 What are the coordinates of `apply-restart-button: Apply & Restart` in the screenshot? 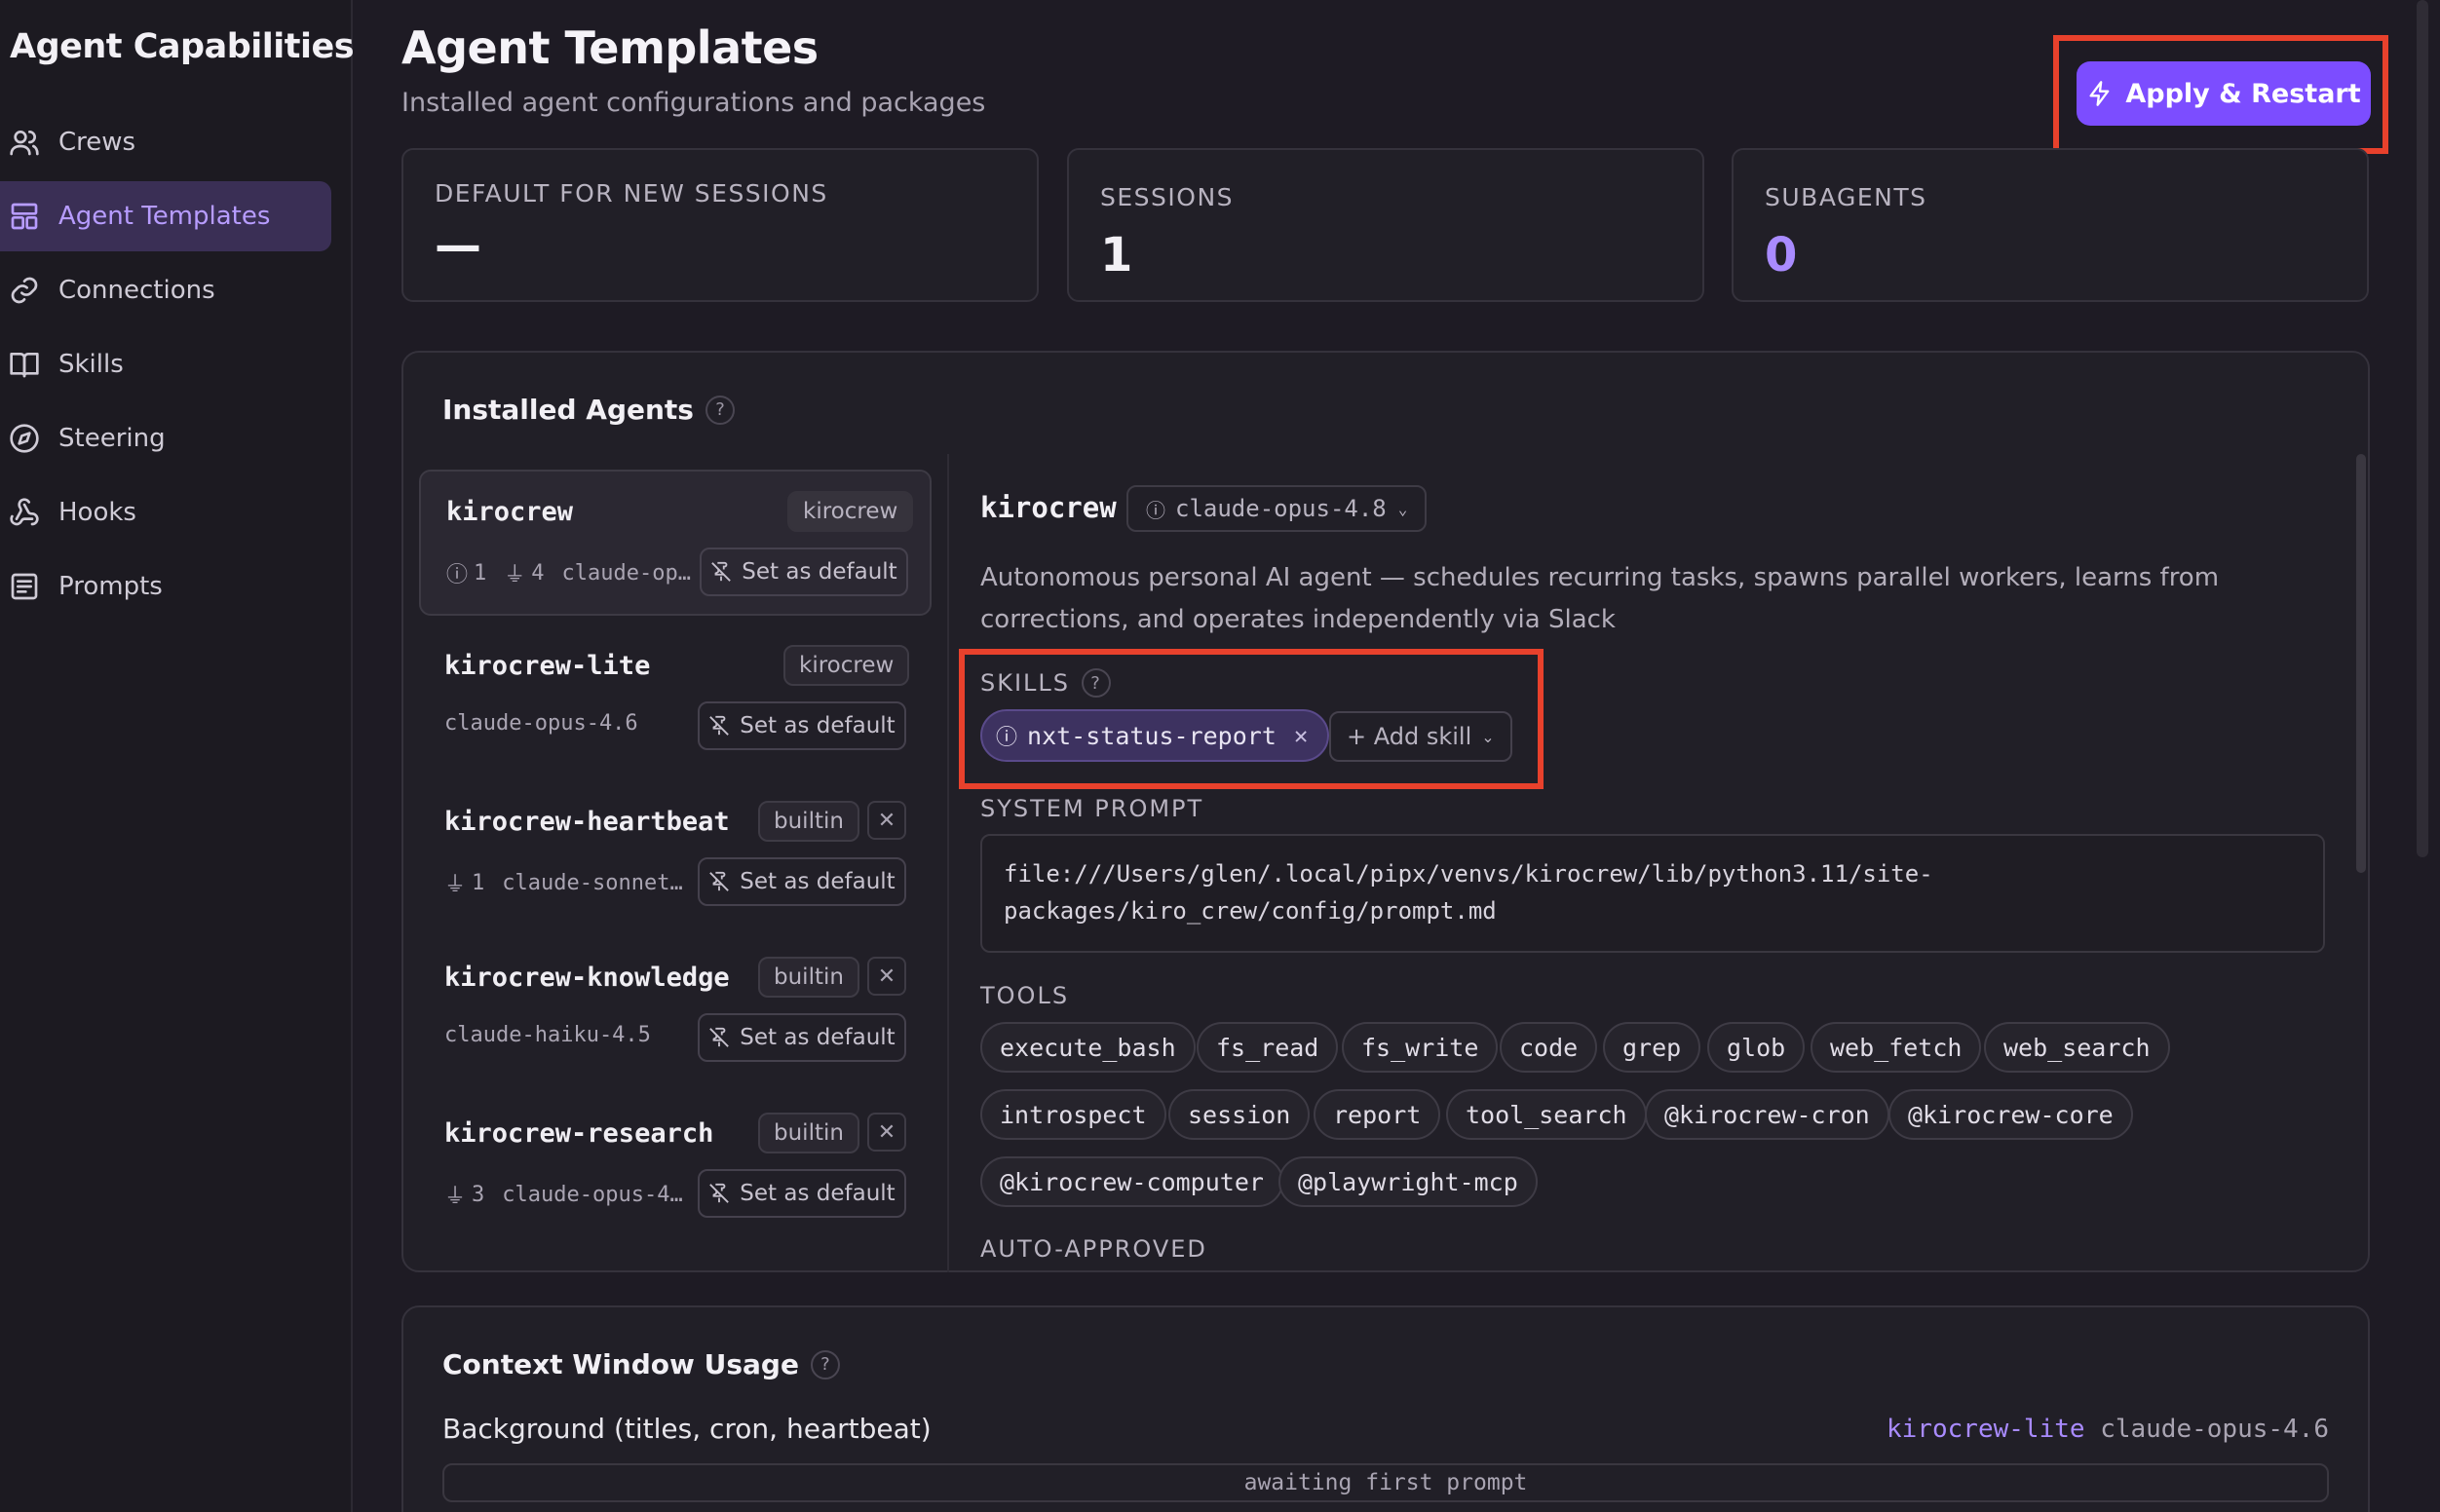 It's located at (2224, 93).